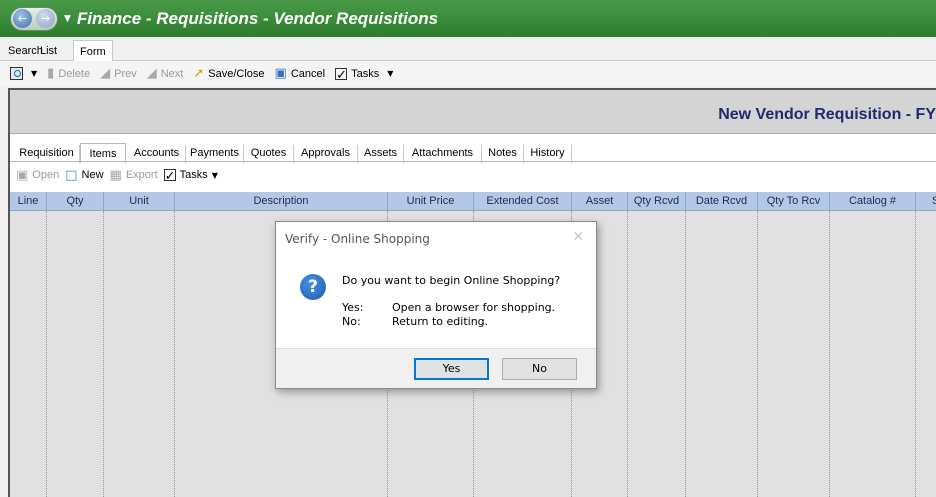 Image resolution: width=936 pixels, height=497 pixels. Describe the element at coordinates (523, 201) in the screenshot. I see `column-header-extended-cost: Extended Cost` at that location.